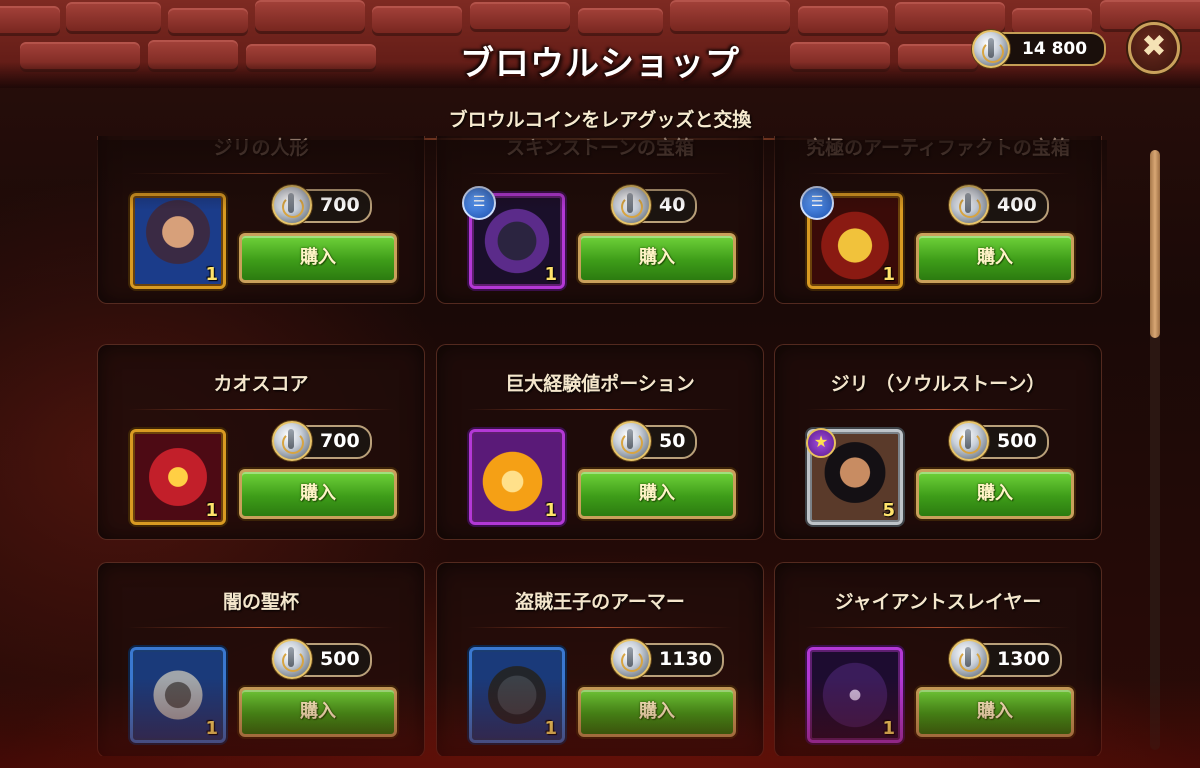 The image size is (1200, 768). Describe the element at coordinates (261, 659) in the screenshot. I see `shop-item-card: 闇の聖杯 1 500 購入` at that location.